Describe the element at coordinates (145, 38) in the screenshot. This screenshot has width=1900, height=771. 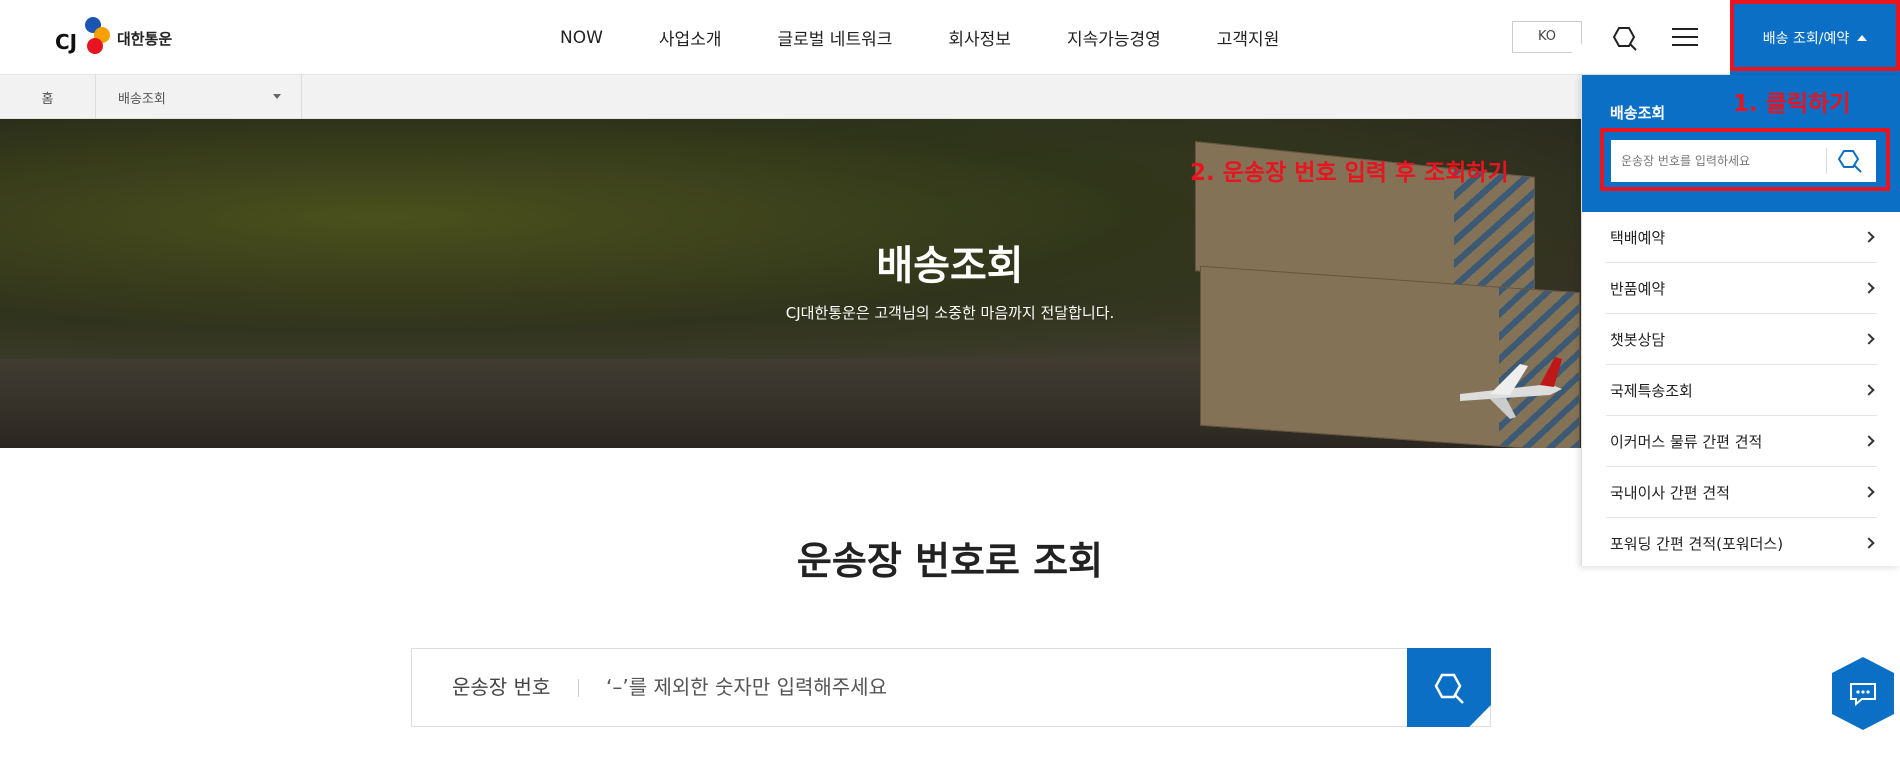
I see `logo-text: 대한통운` at that location.